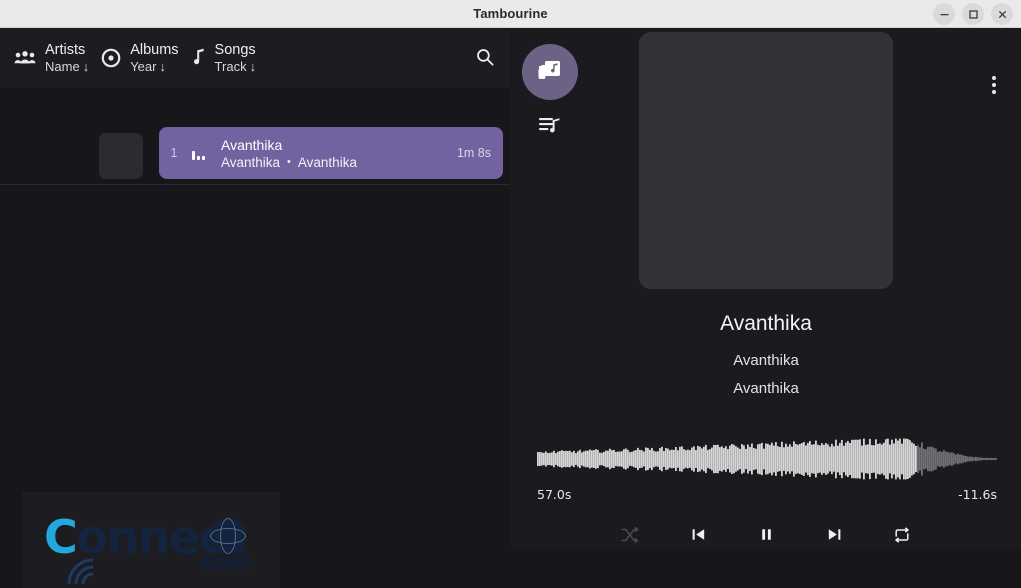 Image resolution: width=1021 pixels, height=588 pixels. I want to click on repeat-icon, so click(902, 535).